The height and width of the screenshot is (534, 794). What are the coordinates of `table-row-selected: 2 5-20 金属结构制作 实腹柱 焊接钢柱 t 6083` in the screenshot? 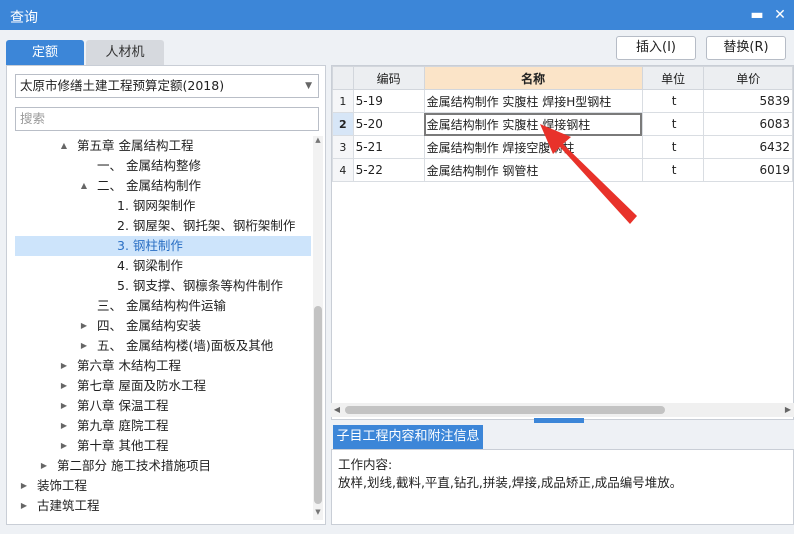 It's located at (562, 124).